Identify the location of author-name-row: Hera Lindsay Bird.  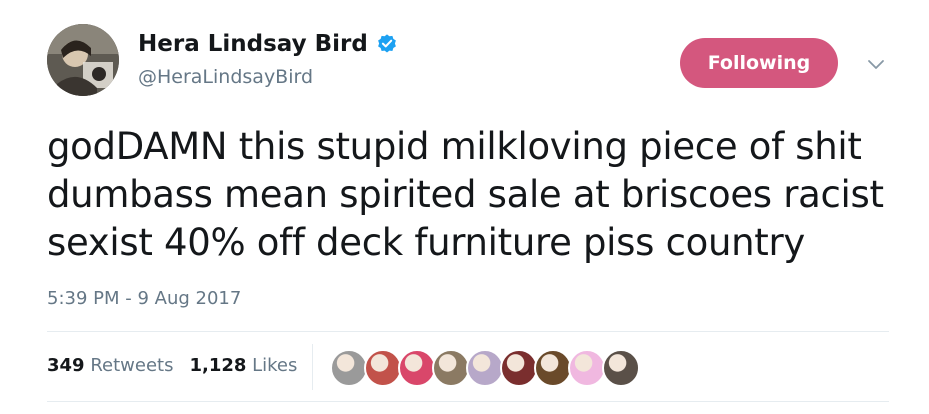
(268, 44).